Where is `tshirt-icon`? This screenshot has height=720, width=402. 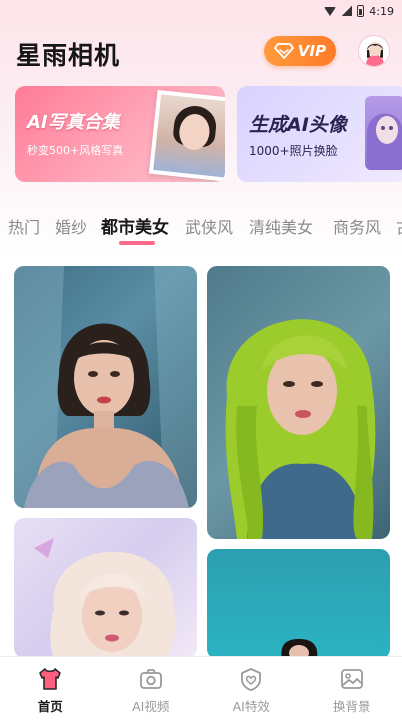 tshirt-icon is located at coordinates (50, 679).